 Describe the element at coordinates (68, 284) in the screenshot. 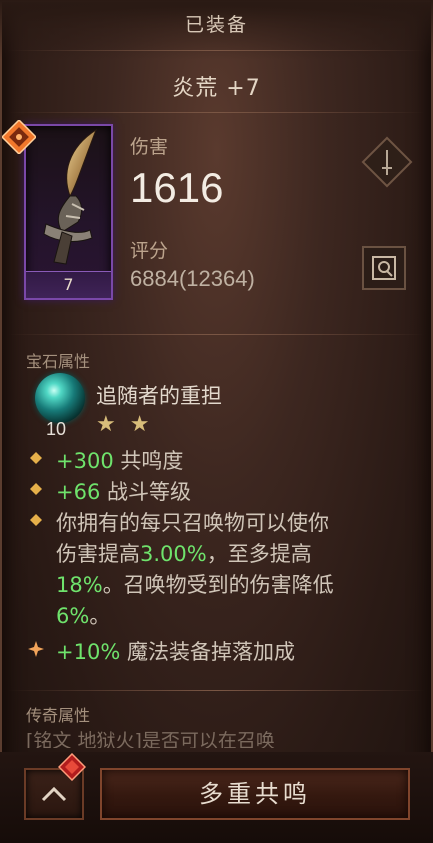

I see `item-level: 7` at that location.